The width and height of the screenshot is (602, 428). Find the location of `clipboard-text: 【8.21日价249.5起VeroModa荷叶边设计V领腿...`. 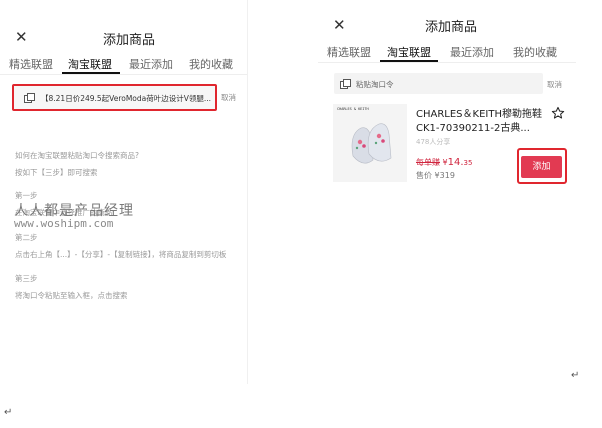

clipboard-text: 【8.21日价249.5起VeroModa荷叶边设计V领腿... is located at coordinates (126, 98).